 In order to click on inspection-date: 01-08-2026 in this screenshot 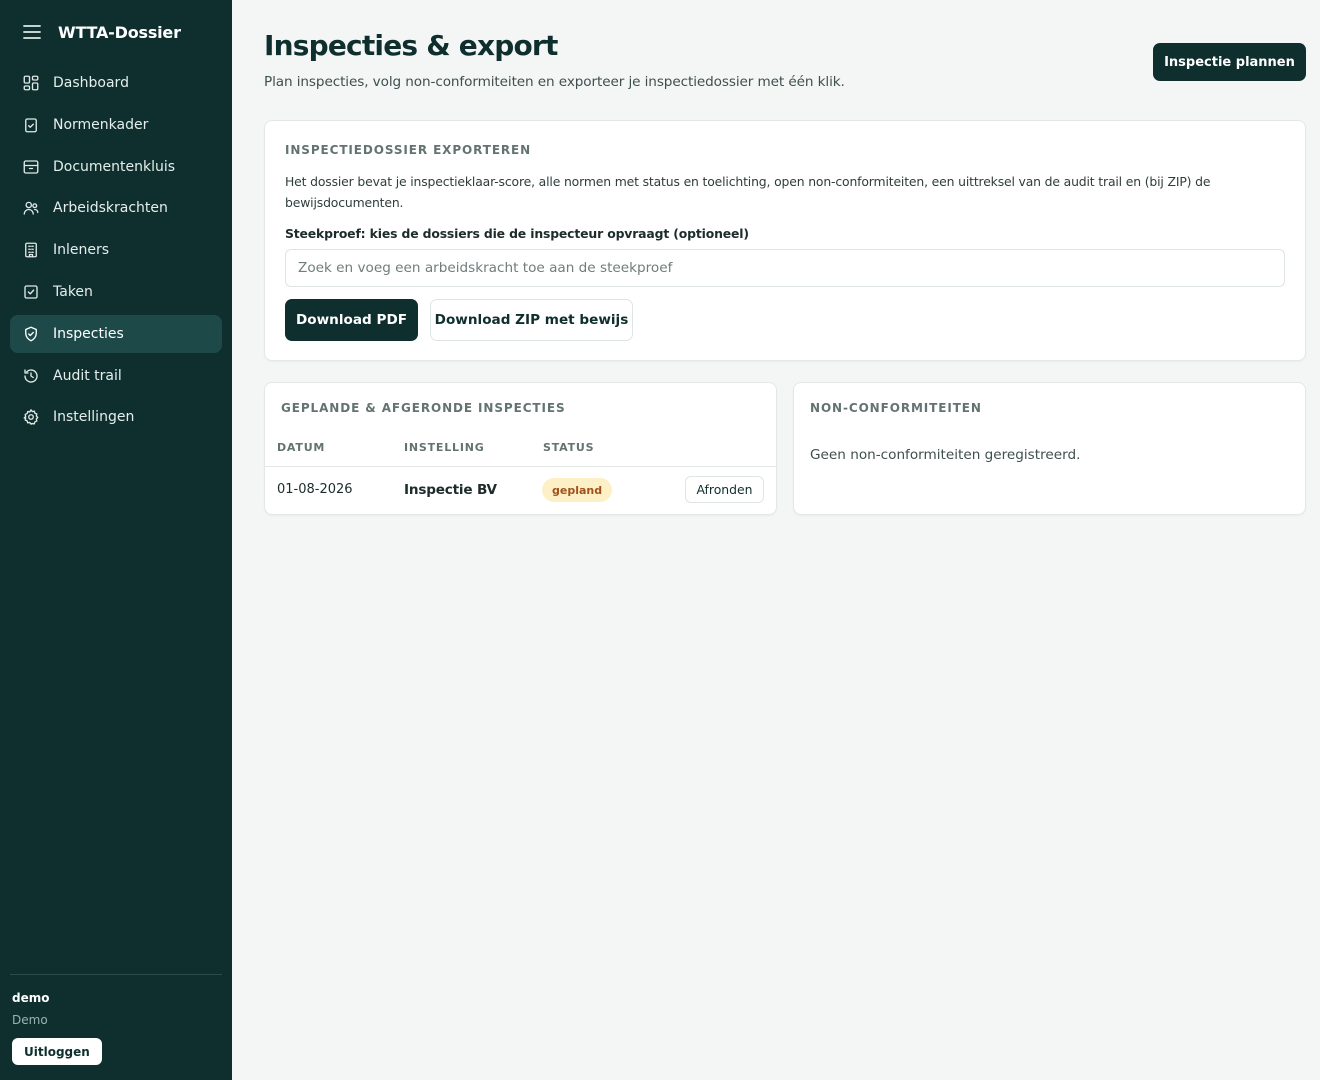, I will do `click(315, 489)`.